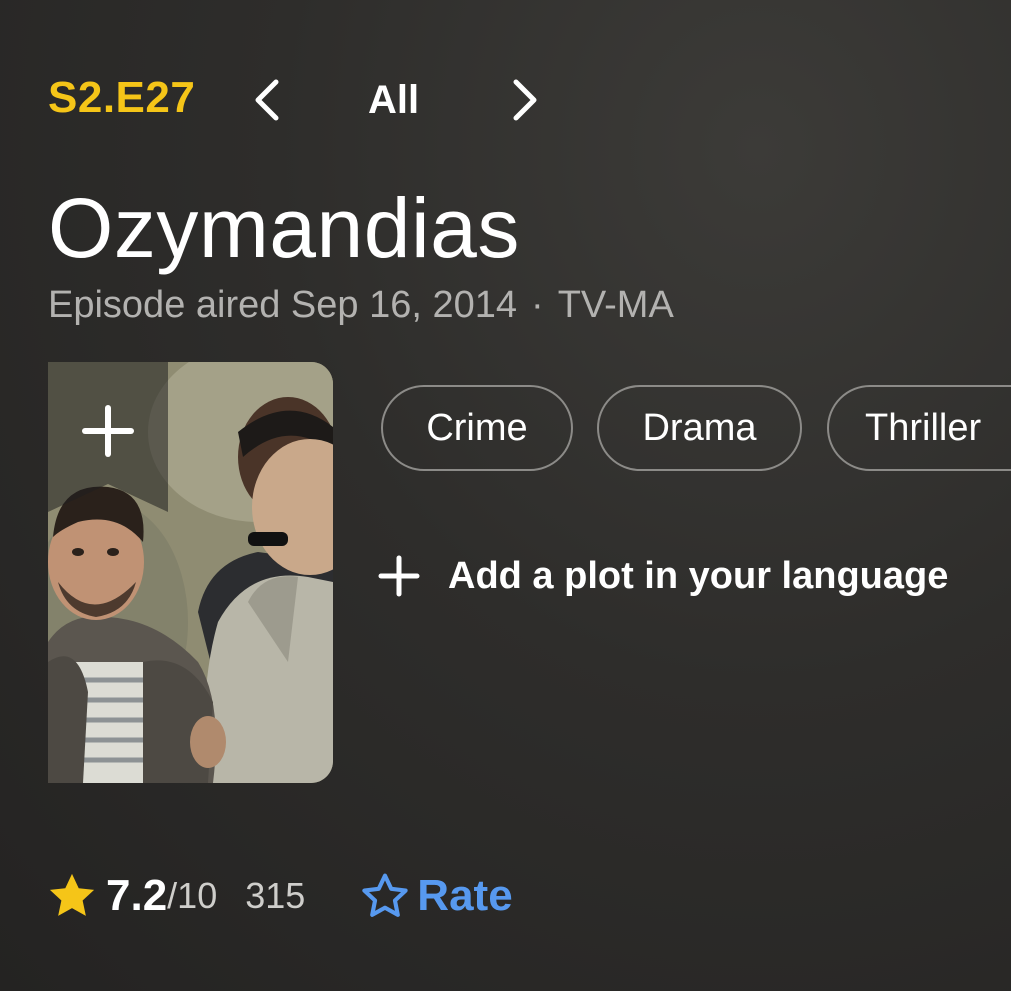 The width and height of the screenshot is (1011, 991). I want to click on rating-value: 7.2, so click(137, 895).